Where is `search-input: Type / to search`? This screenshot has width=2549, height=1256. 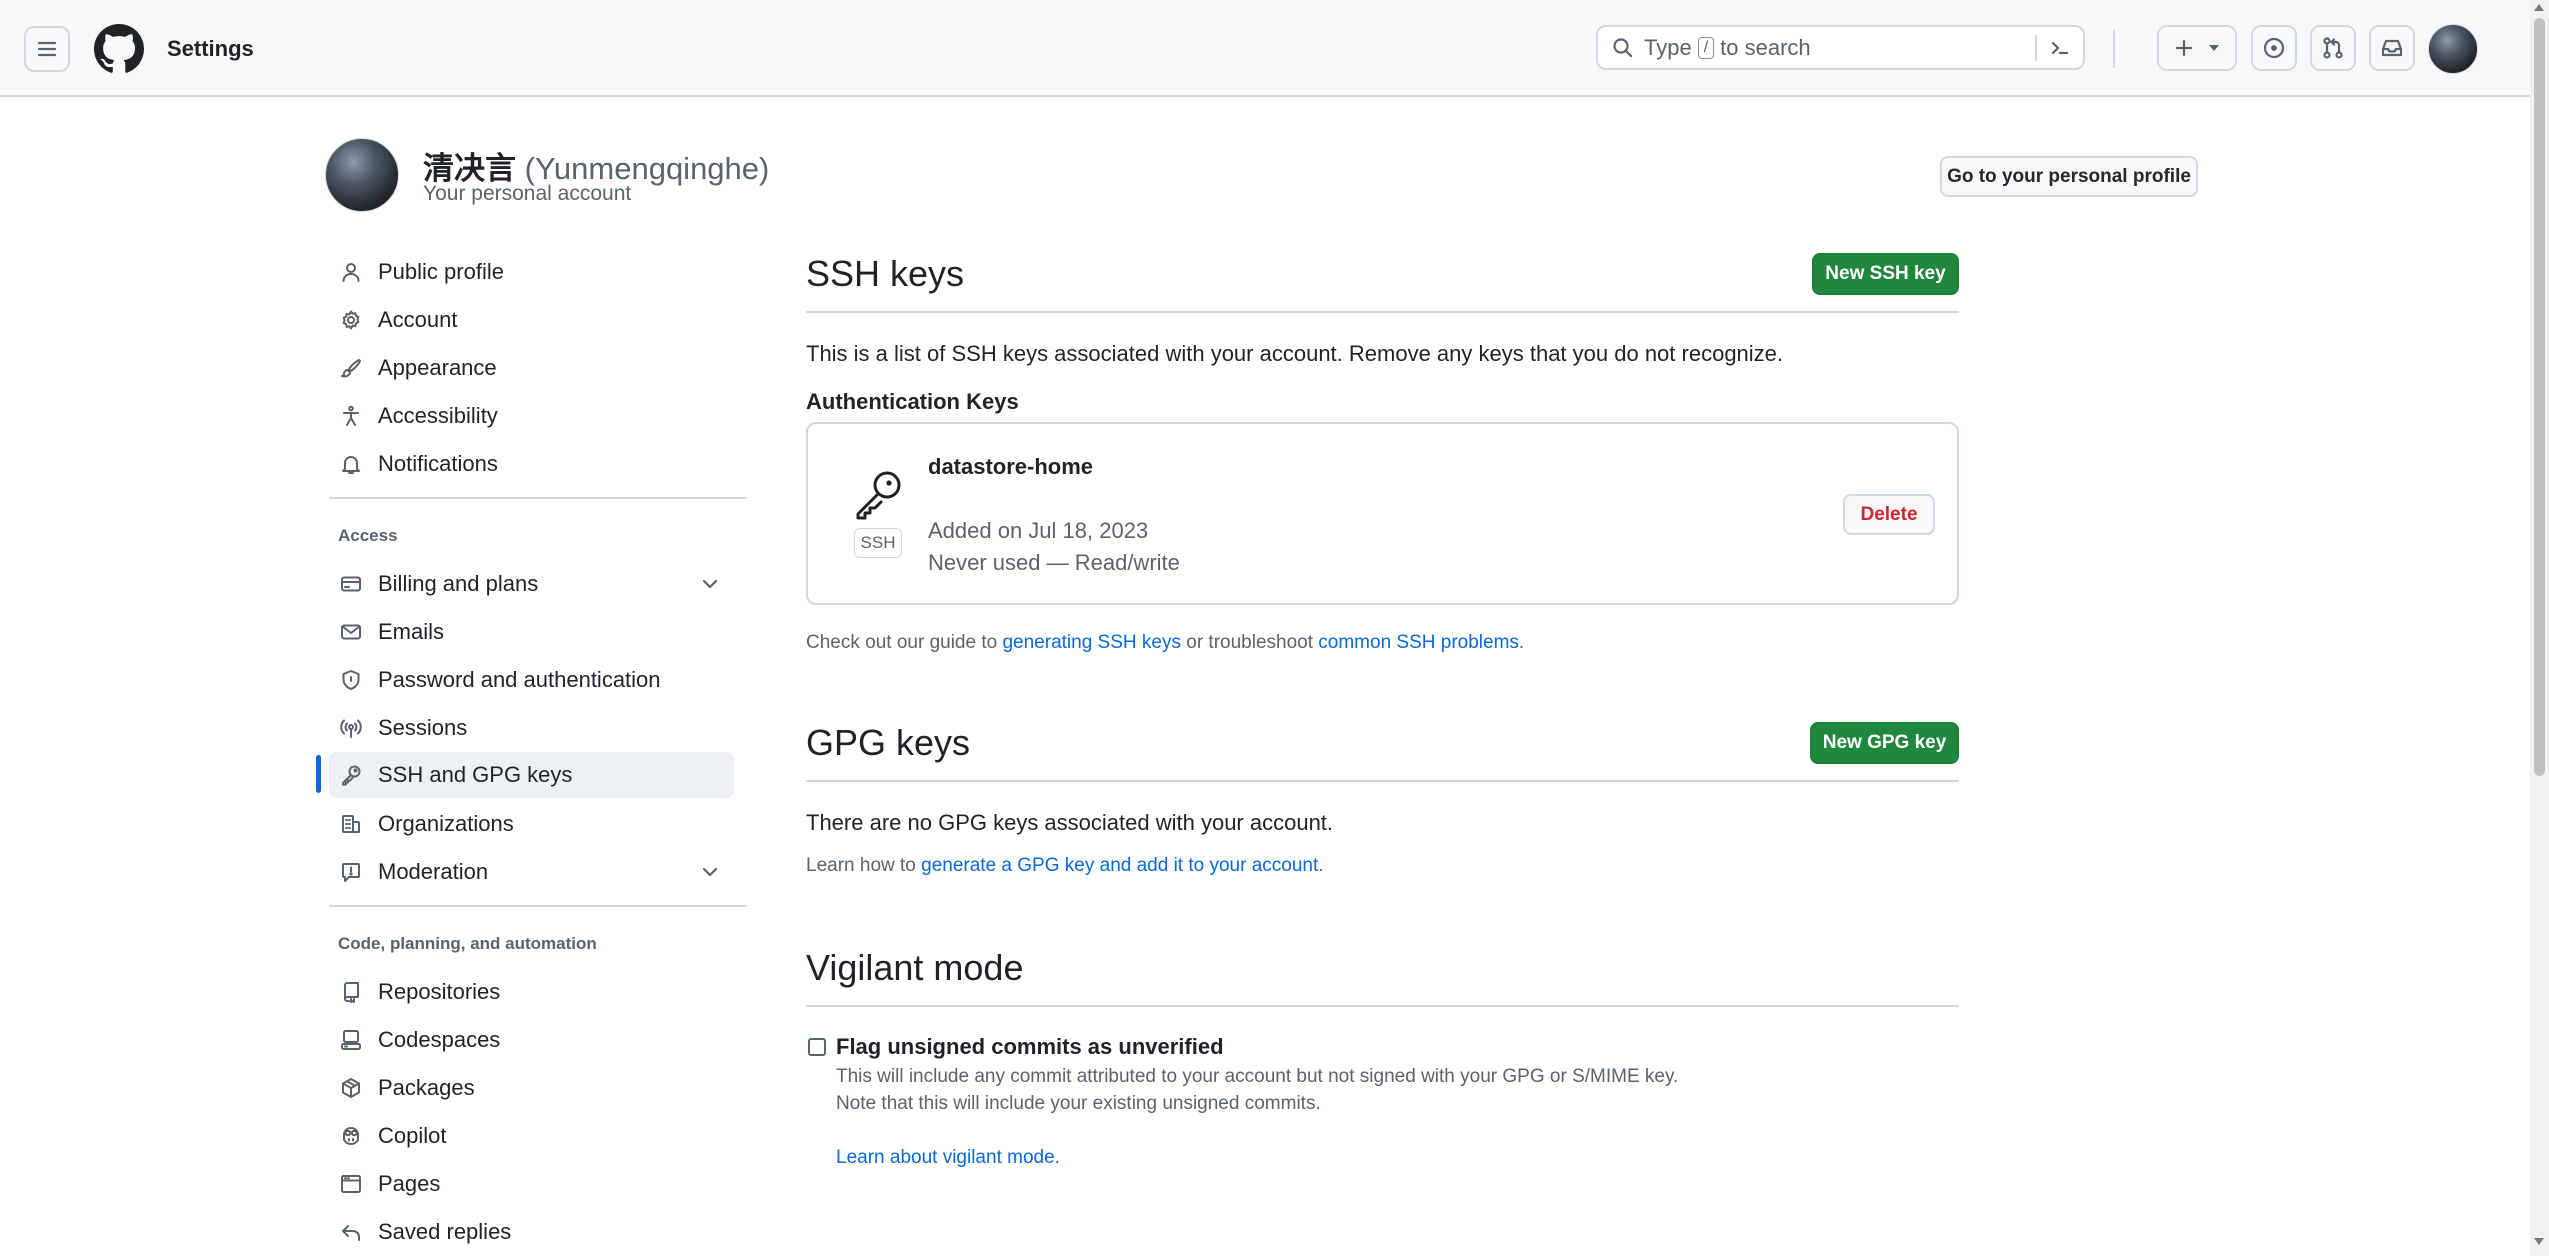
search-input: Type / to search is located at coordinates (1840, 47).